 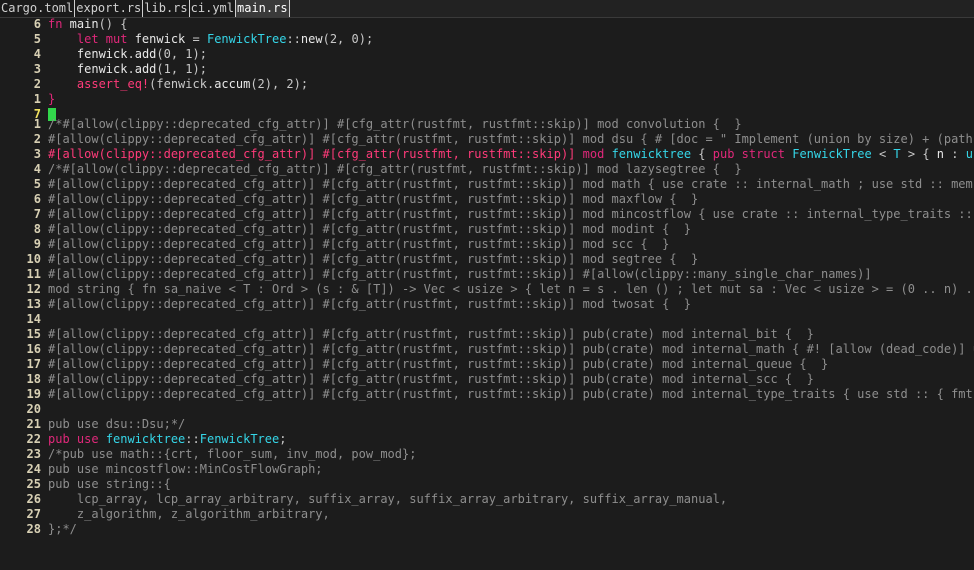 I want to click on code-token: (fenwick., so click(x=182, y=84).